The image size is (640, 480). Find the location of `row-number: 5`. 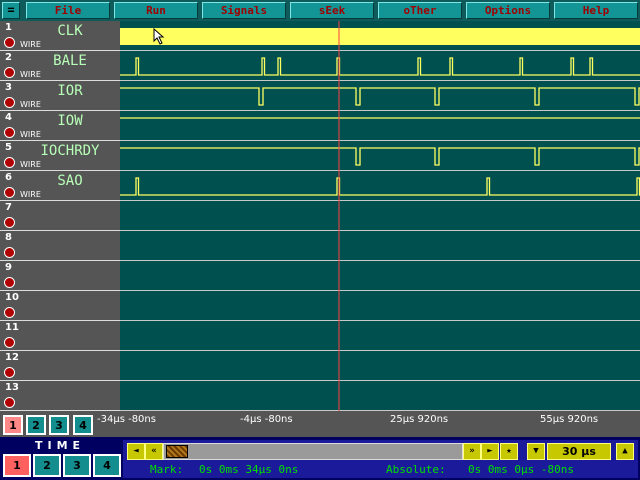

row-number: 5 is located at coordinates (8, 147).